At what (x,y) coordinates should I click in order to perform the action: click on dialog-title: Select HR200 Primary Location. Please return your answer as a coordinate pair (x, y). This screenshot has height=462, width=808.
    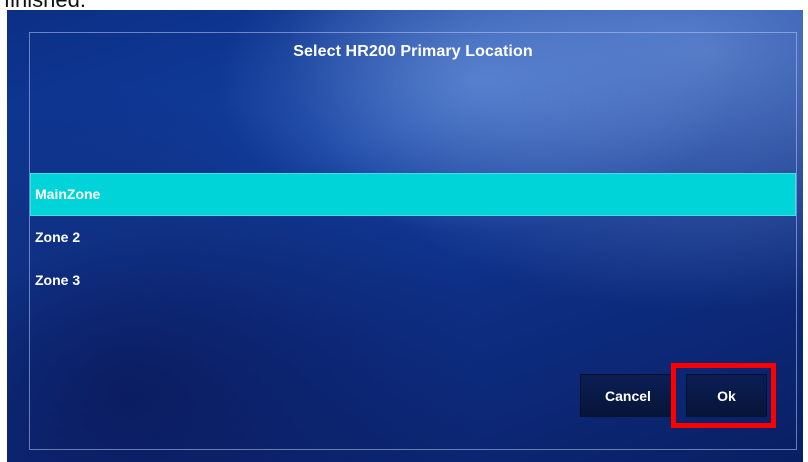
    Looking at the image, I should click on (413, 51).